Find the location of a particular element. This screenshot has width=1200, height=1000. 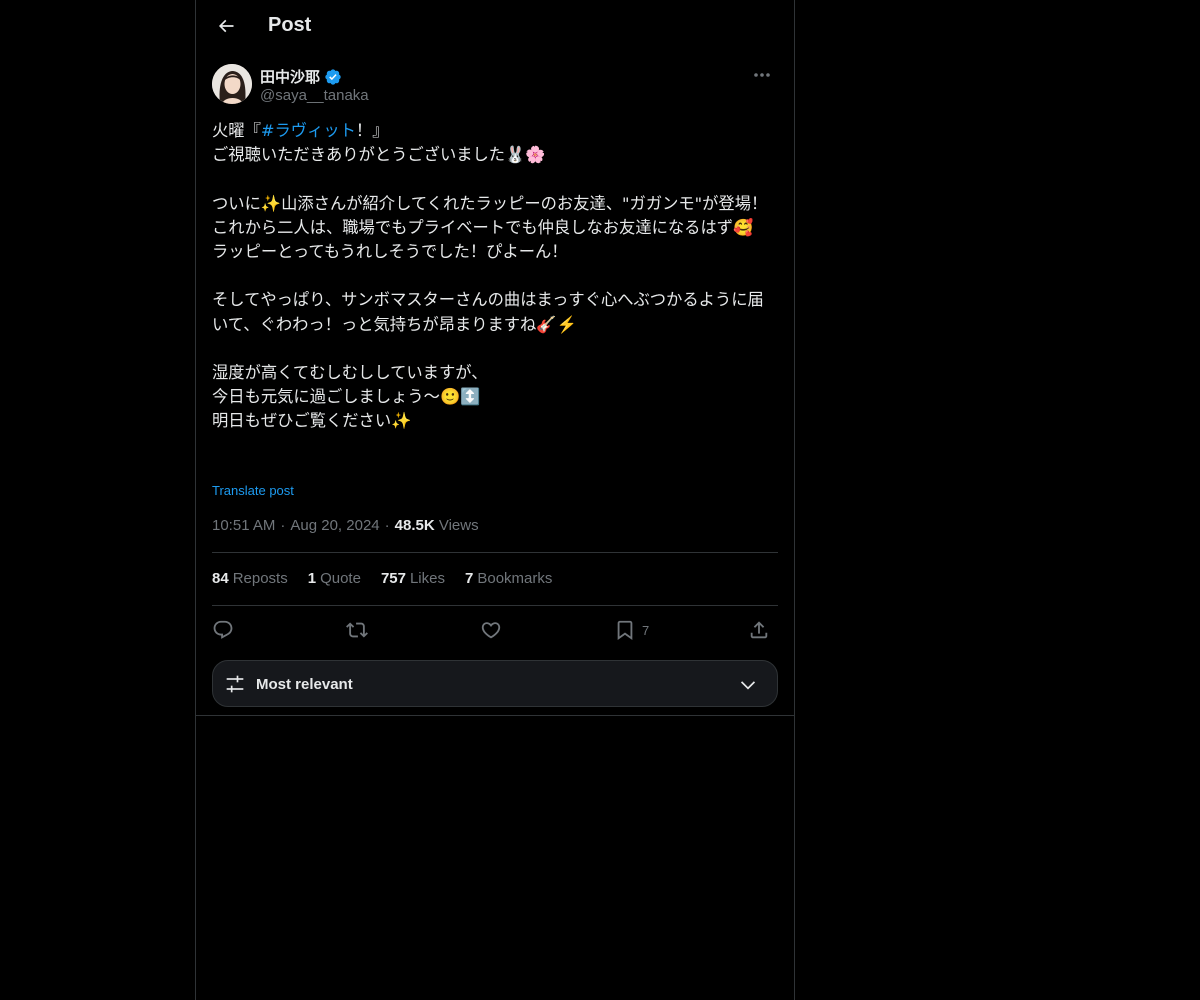

avatar-image is located at coordinates (232, 84).